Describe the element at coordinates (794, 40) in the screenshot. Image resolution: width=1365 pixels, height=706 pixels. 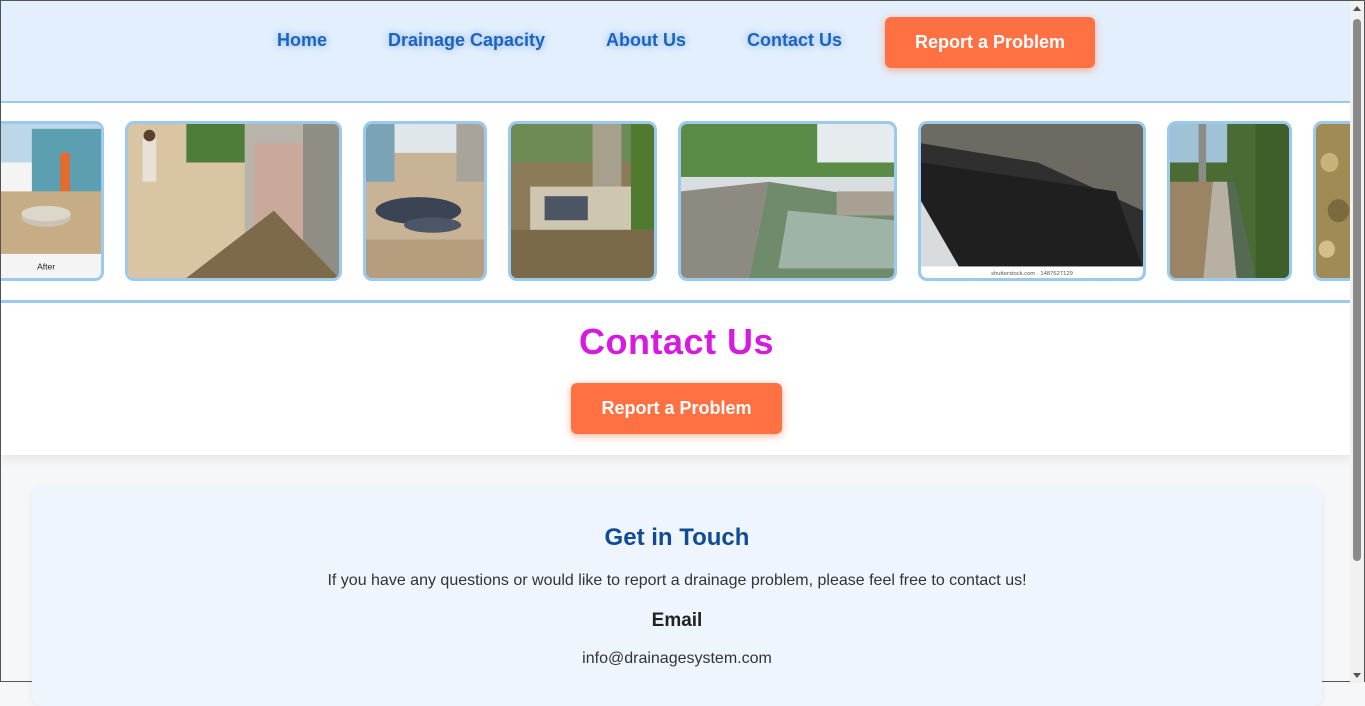
I see `nav-link-contact: Contact Us` at that location.